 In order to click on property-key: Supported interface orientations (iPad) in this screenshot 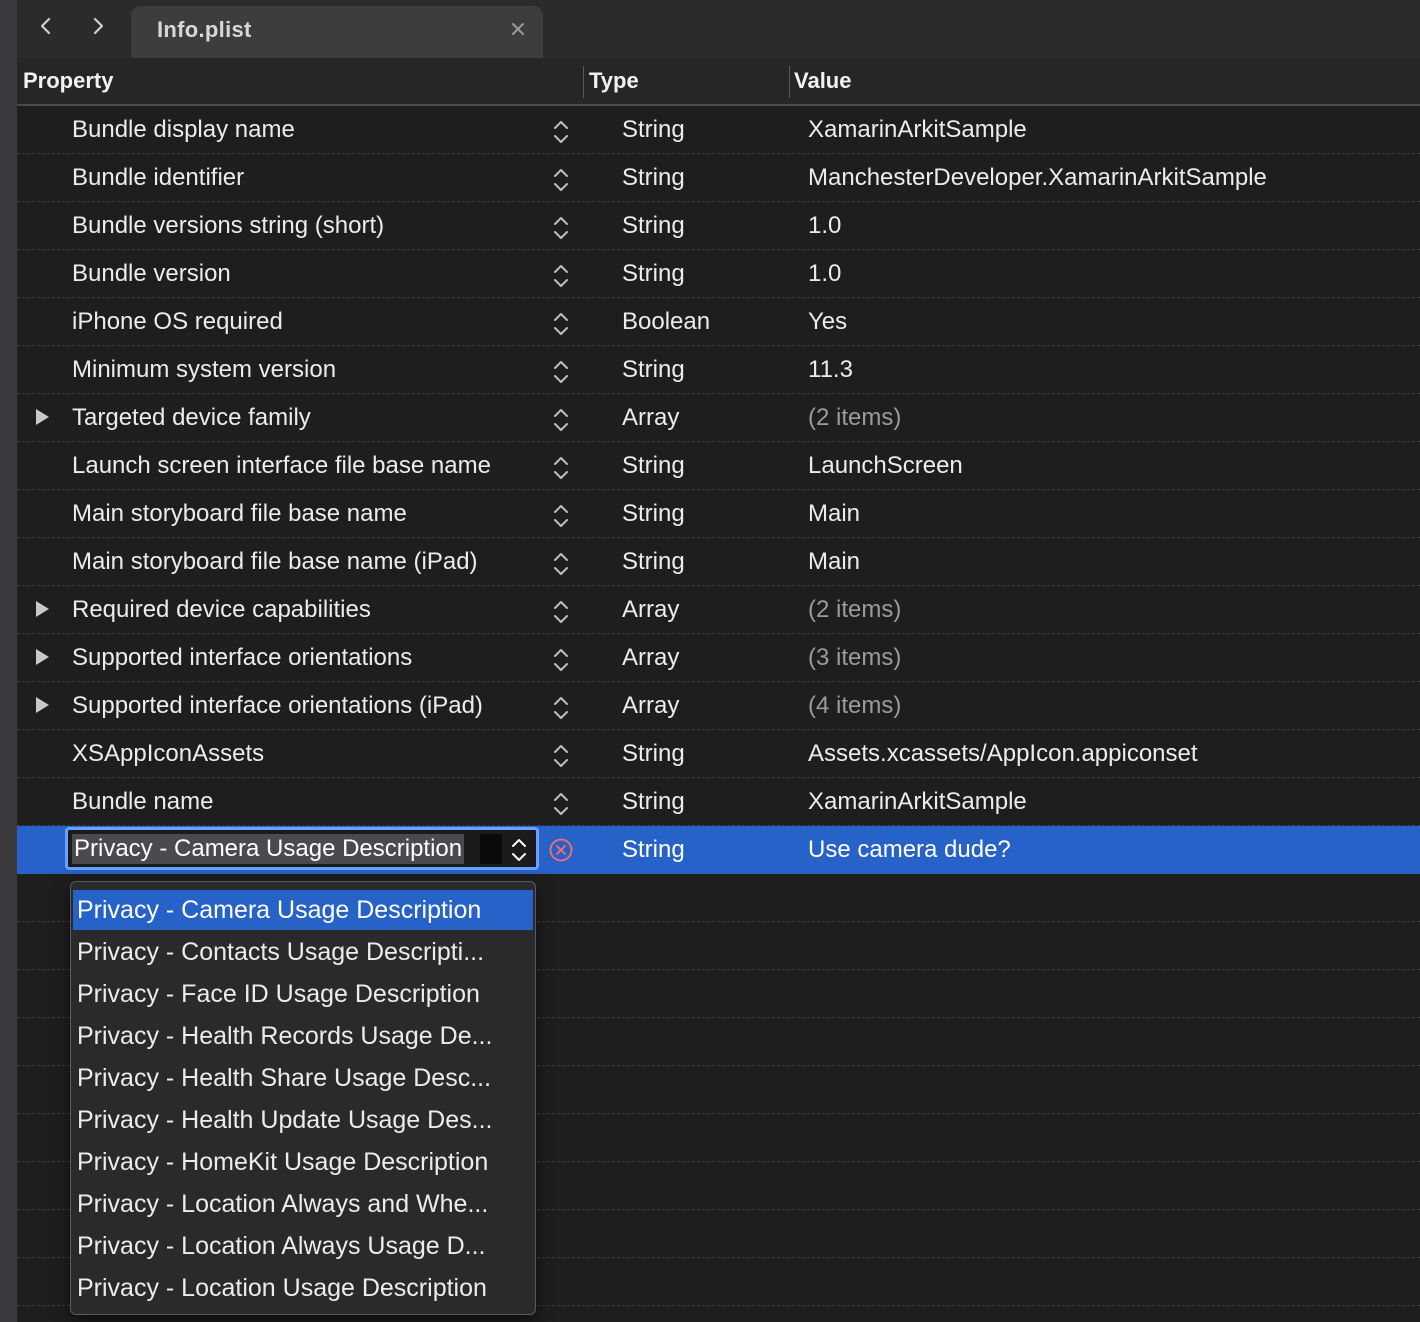, I will do `click(277, 705)`.